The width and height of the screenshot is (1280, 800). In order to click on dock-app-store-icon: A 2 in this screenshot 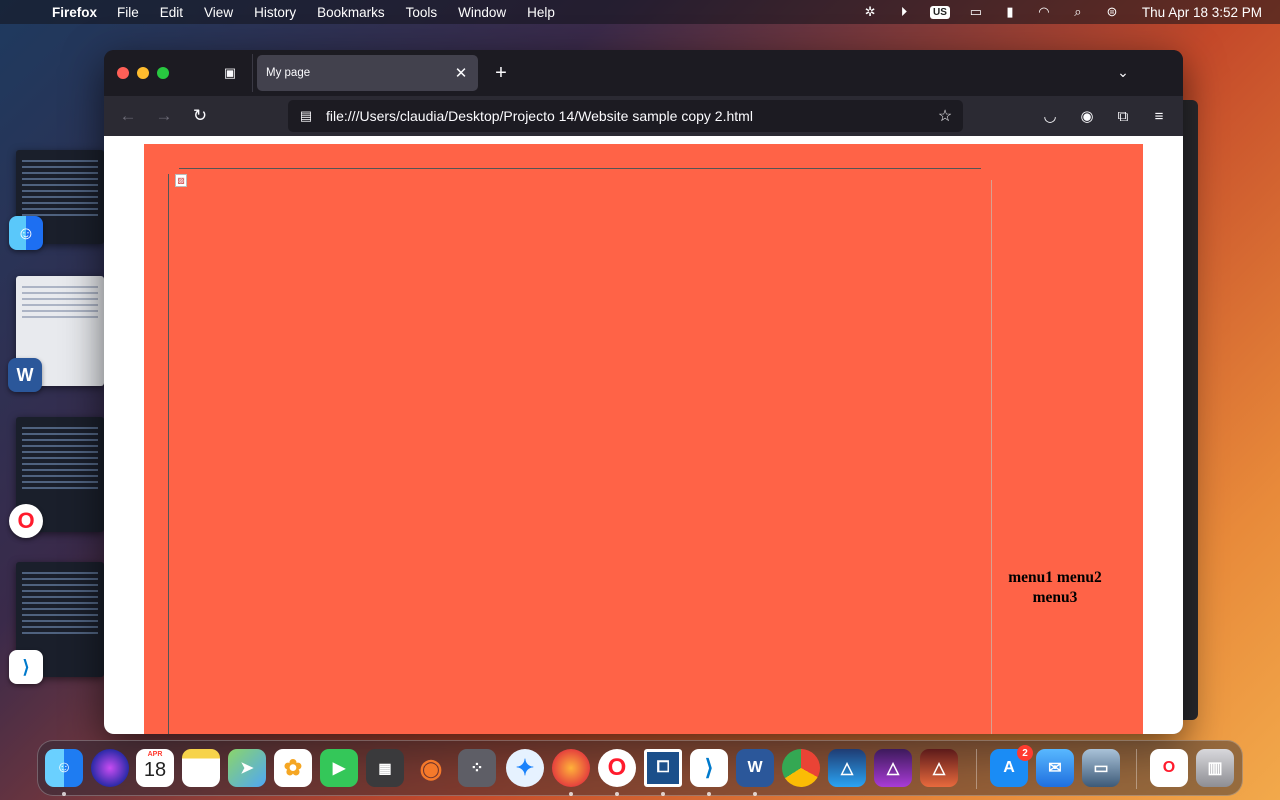, I will do `click(1011, 766)`.